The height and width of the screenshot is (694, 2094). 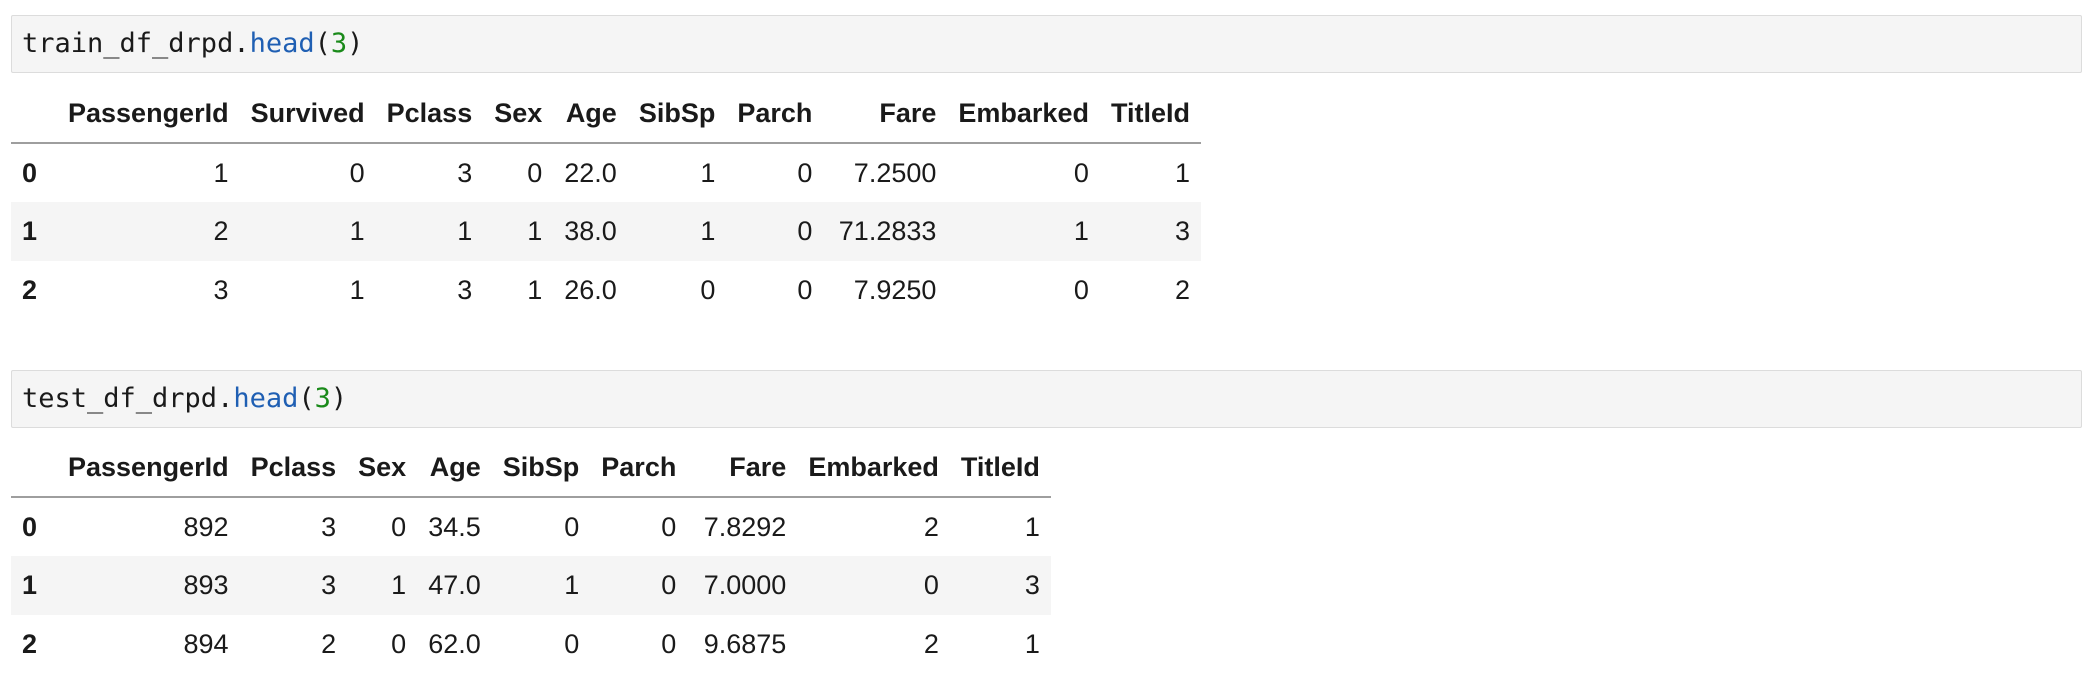 What do you see at coordinates (531, 526) in the screenshot?
I see `table-row: 0 892 3 0 34.5 0 0 7.8292 2 1` at bounding box center [531, 526].